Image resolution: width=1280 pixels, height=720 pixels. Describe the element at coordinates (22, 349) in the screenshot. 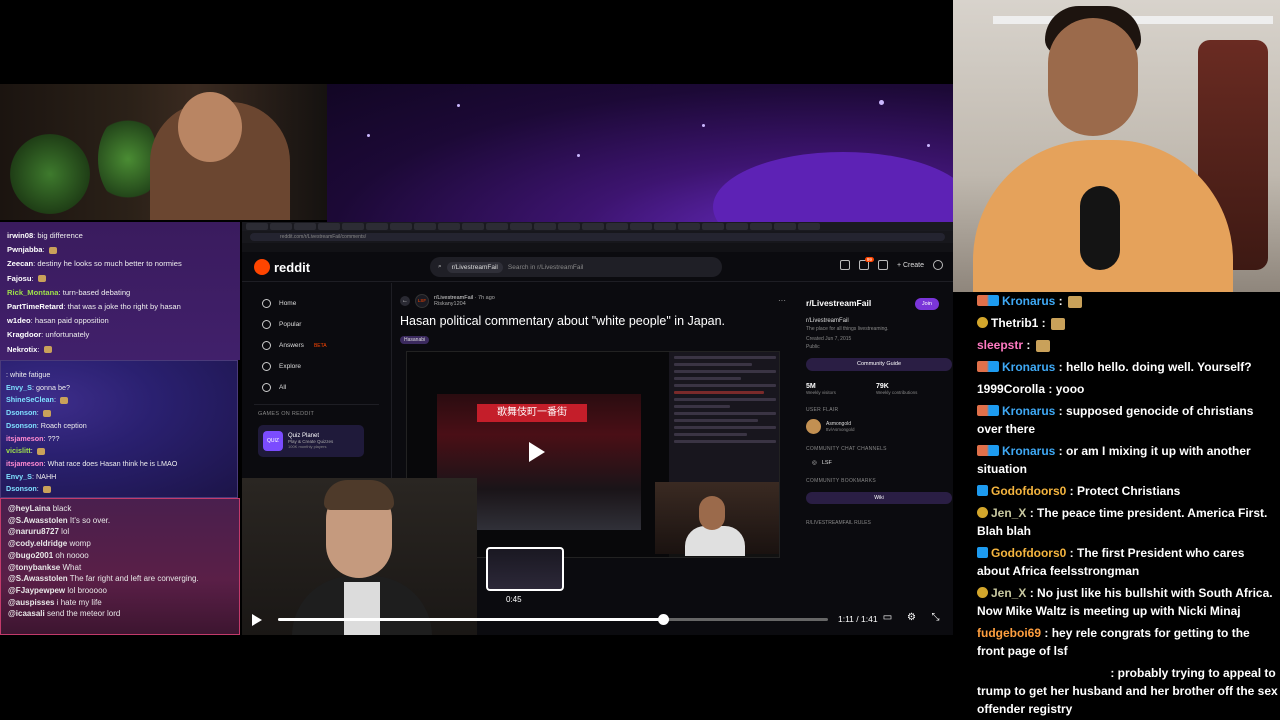

I see `chat-username: Nekrotix` at that location.